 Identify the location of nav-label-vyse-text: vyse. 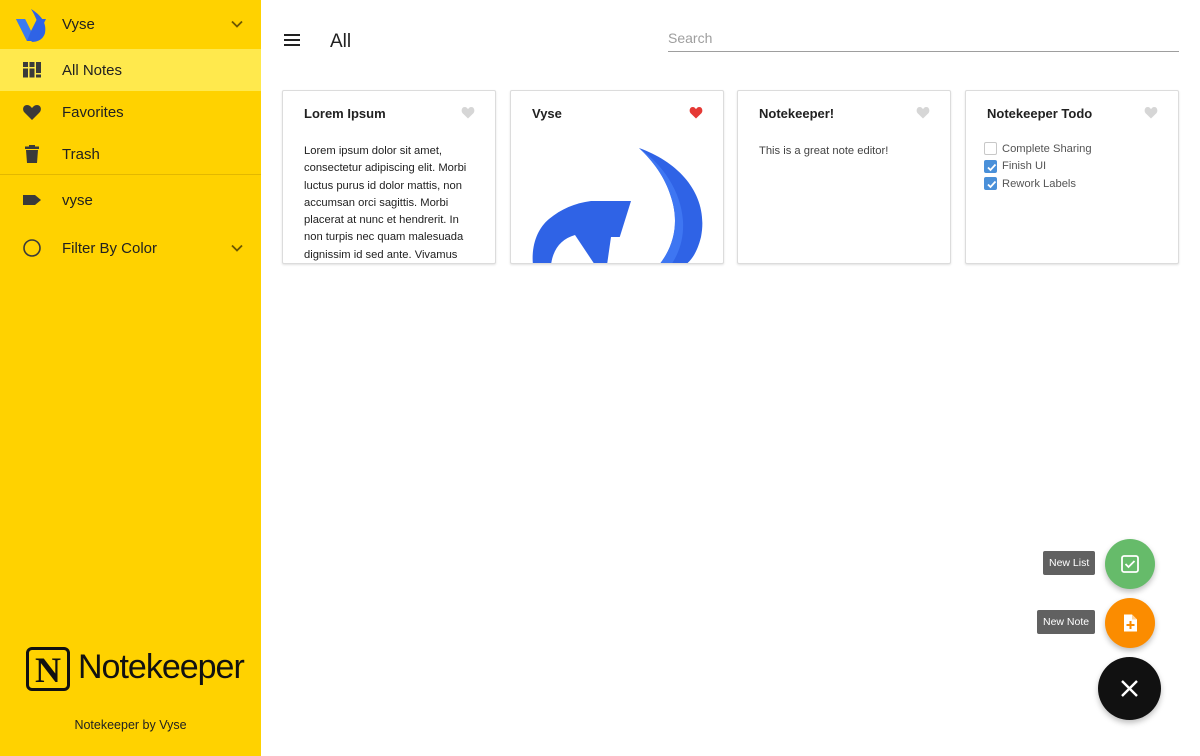
(77, 200).